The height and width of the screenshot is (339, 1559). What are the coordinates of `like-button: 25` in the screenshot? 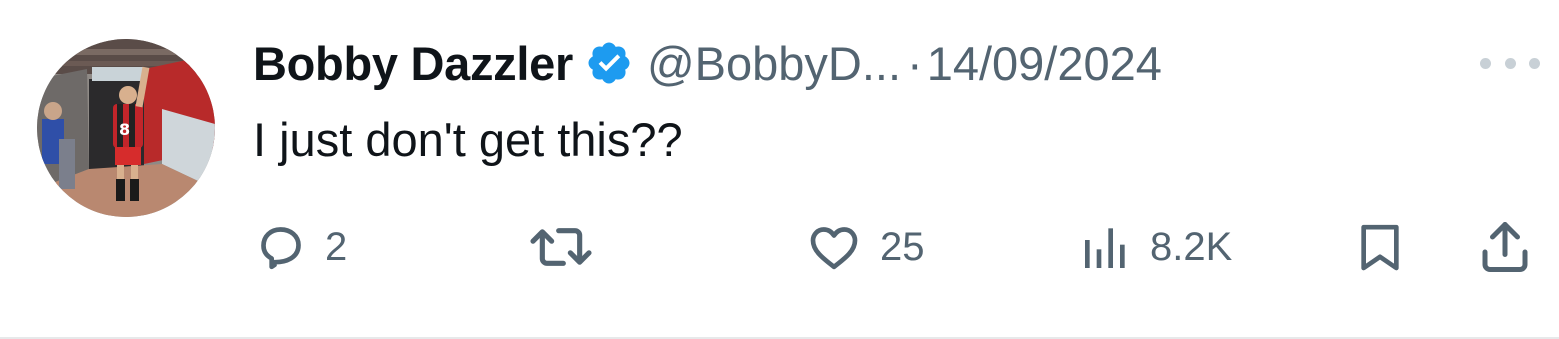 It's located at (864, 247).